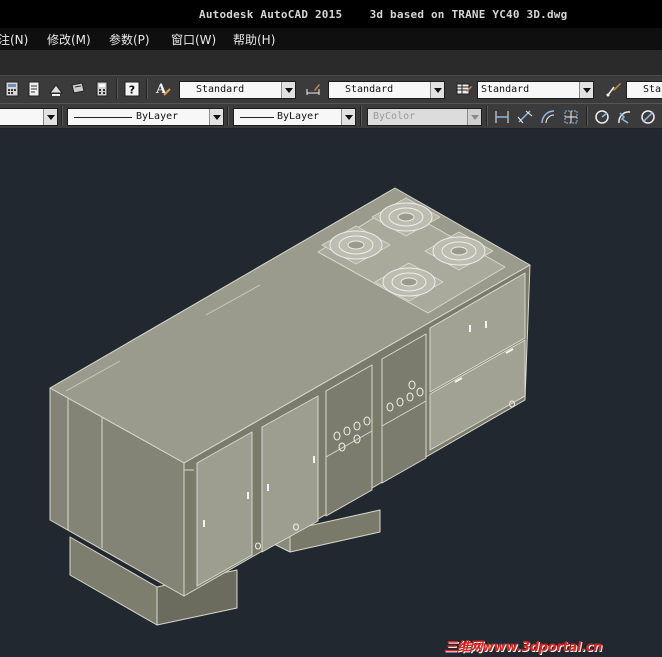 The image size is (662, 657). I want to click on multileader-style-select: Sta, so click(644, 90).